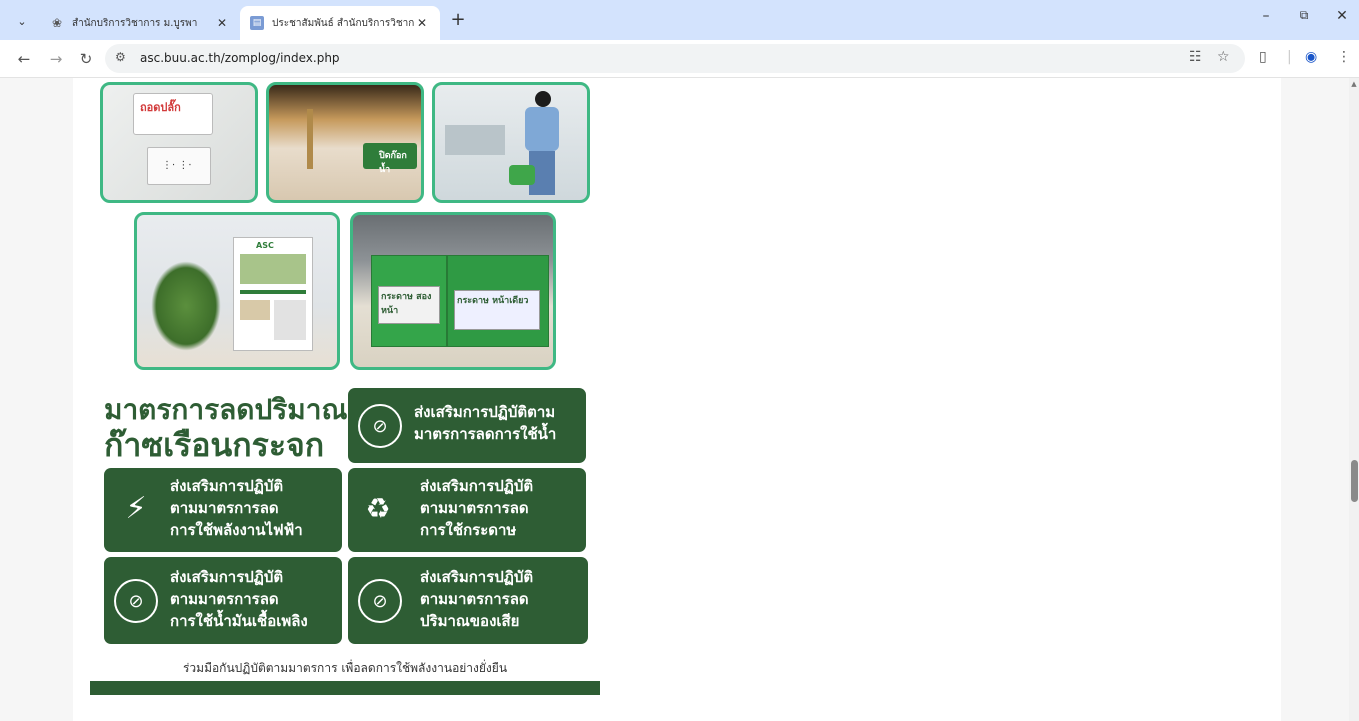 The width and height of the screenshot is (1359, 721). What do you see at coordinates (1354, 481) in the screenshot?
I see `scrollbar-thumb` at bounding box center [1354, 481].